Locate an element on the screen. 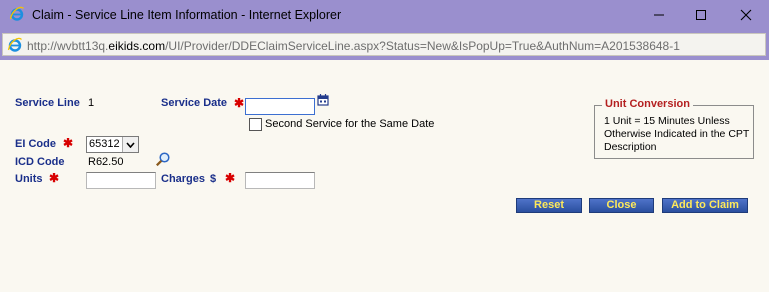 The width and height of the screenshot is (769, 292). service-line-value: 1 is located at coordinates (91, 103).